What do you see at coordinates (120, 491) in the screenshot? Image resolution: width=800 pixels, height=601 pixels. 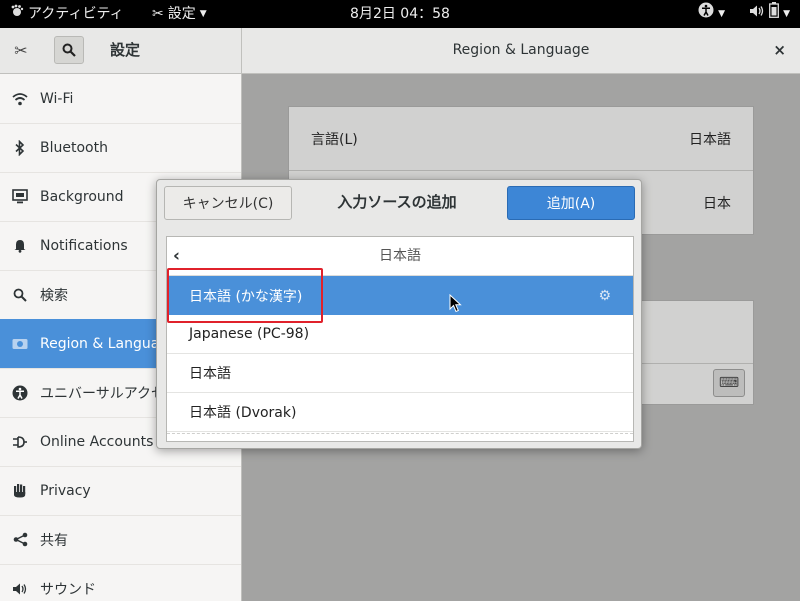 I see `sidebar-item-privacy: Privacy` at bounding box center [120, 491].